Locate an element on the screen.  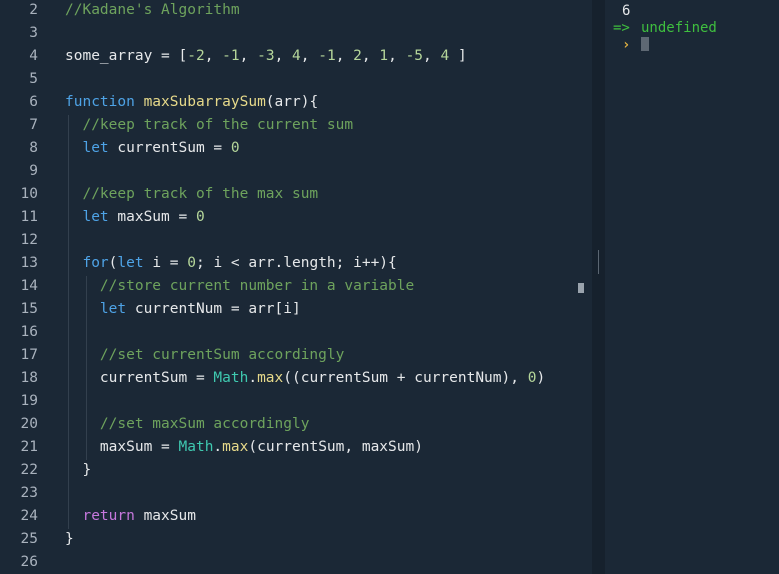
line-number: 7 is located at coordinates (33, 125).